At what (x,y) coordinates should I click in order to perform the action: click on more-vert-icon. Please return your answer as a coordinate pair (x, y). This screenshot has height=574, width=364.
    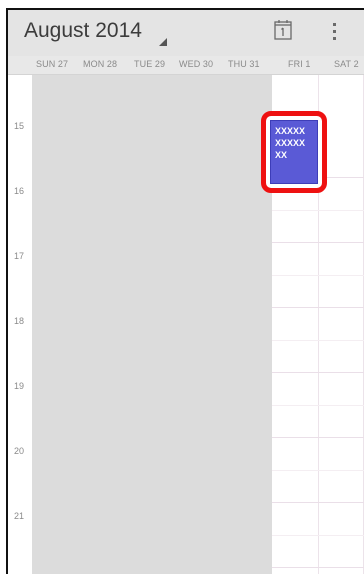
    Looking at the image, I should click on (334, 31).